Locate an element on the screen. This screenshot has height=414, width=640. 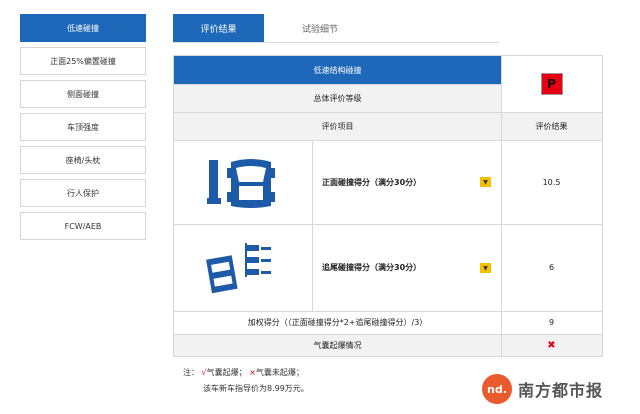
watermark-name: 南方都市报 is located at coordinates (561, 390).